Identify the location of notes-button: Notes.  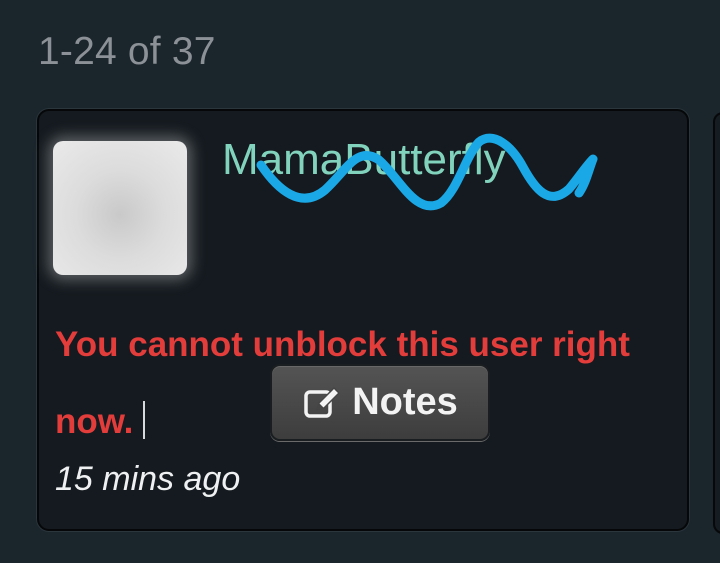
(380, 402).